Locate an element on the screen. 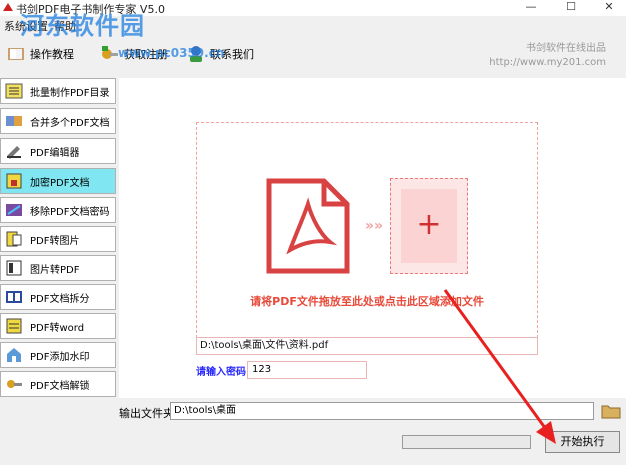 The height and width of the screenshot is (465, 626). pdf-to-word-icon is located at coordinates (14, 326).